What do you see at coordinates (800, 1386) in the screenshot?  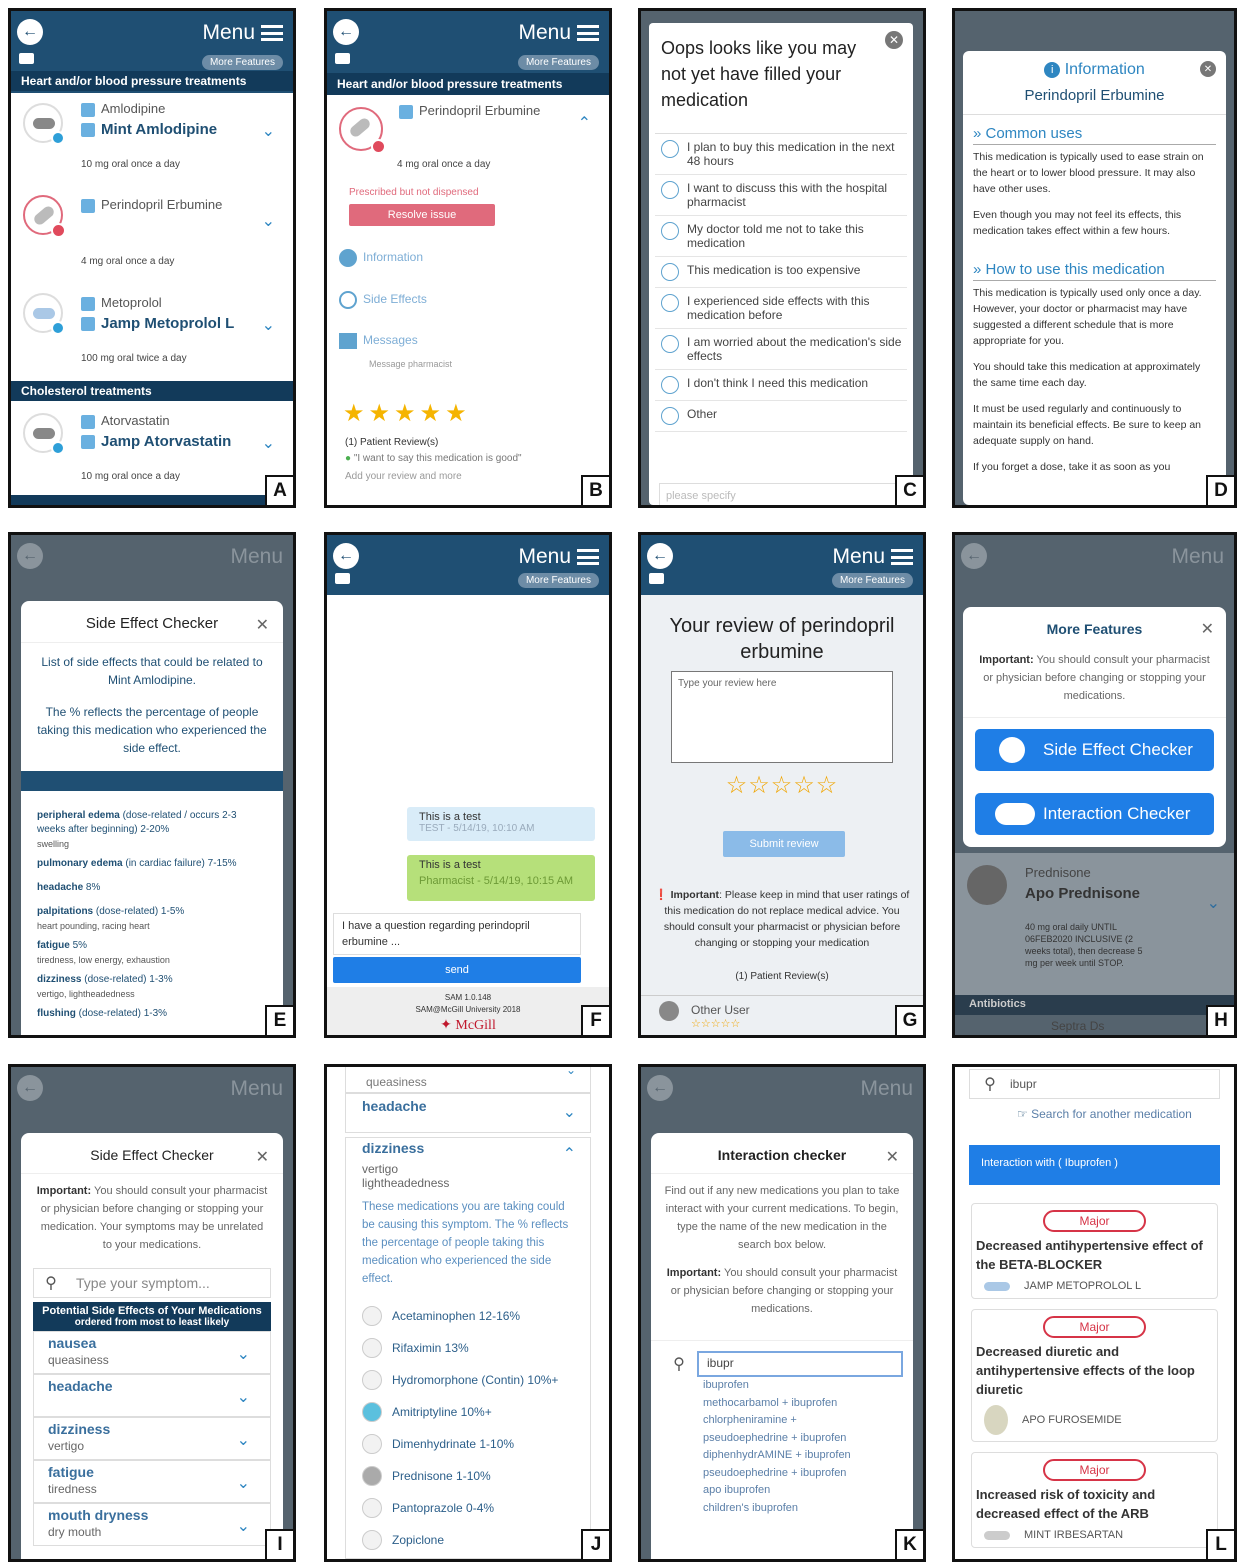 I see `suggestion-item: ibuprofen` at bounding box center [800, 1386].